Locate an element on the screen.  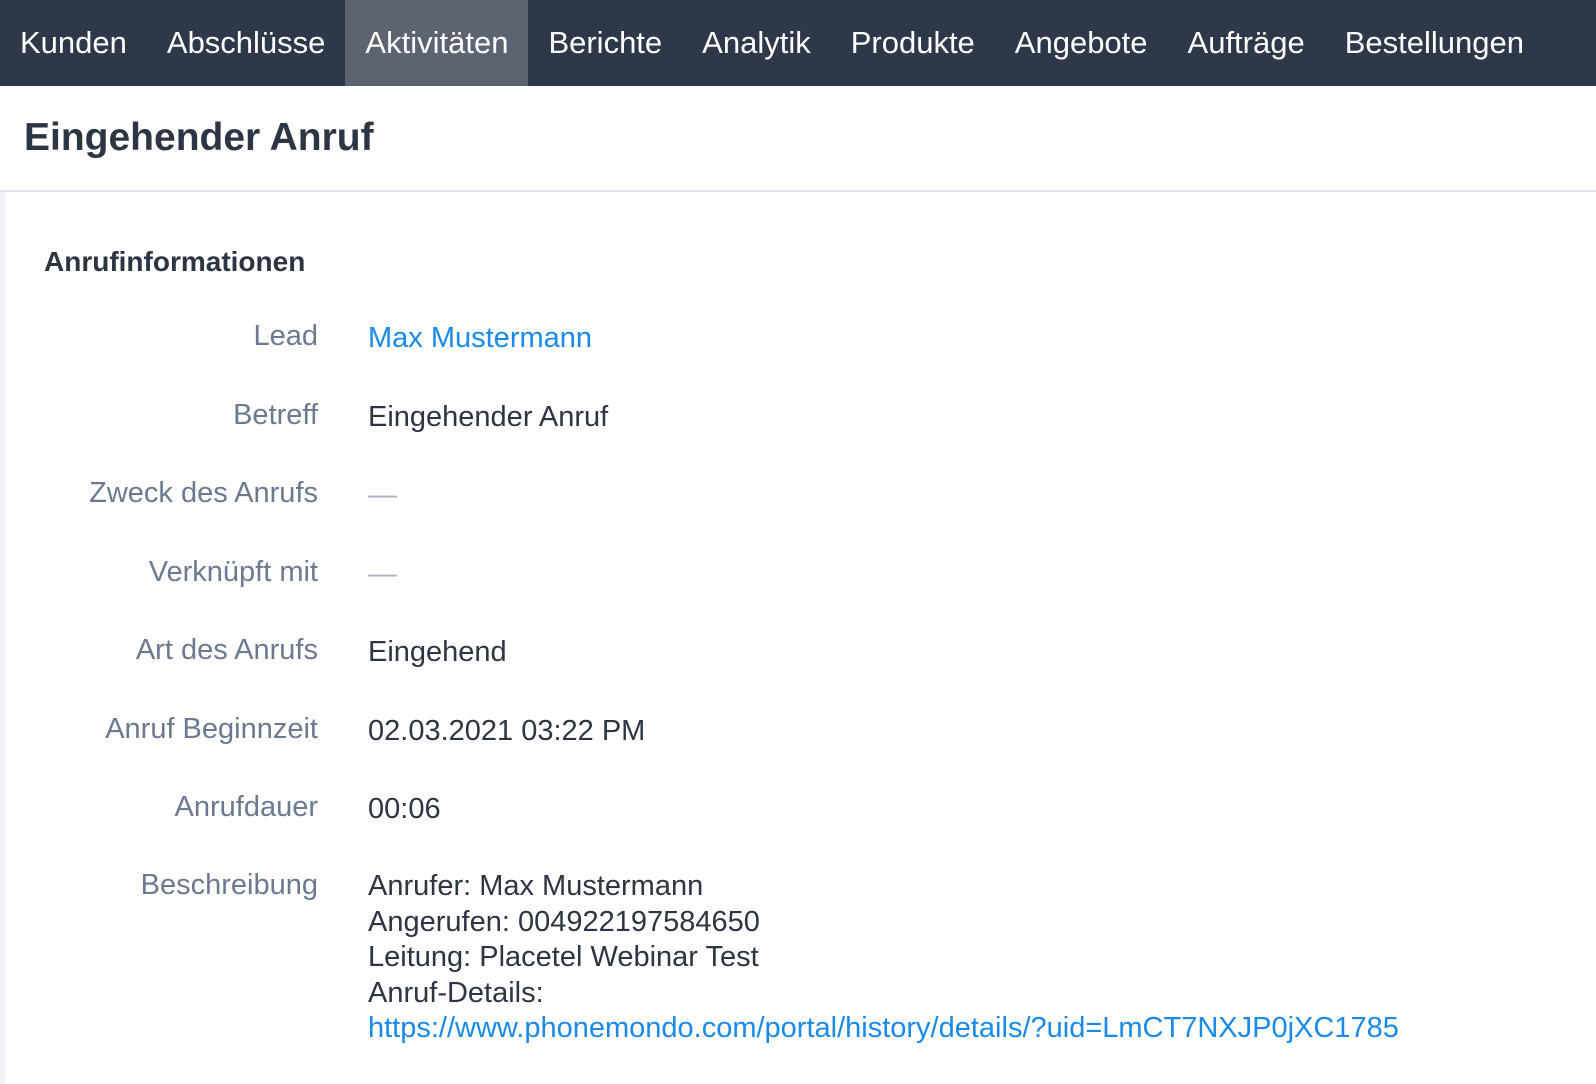
field-label-verknuepft: Verknüpft mit is located at coordinates (233, 572).